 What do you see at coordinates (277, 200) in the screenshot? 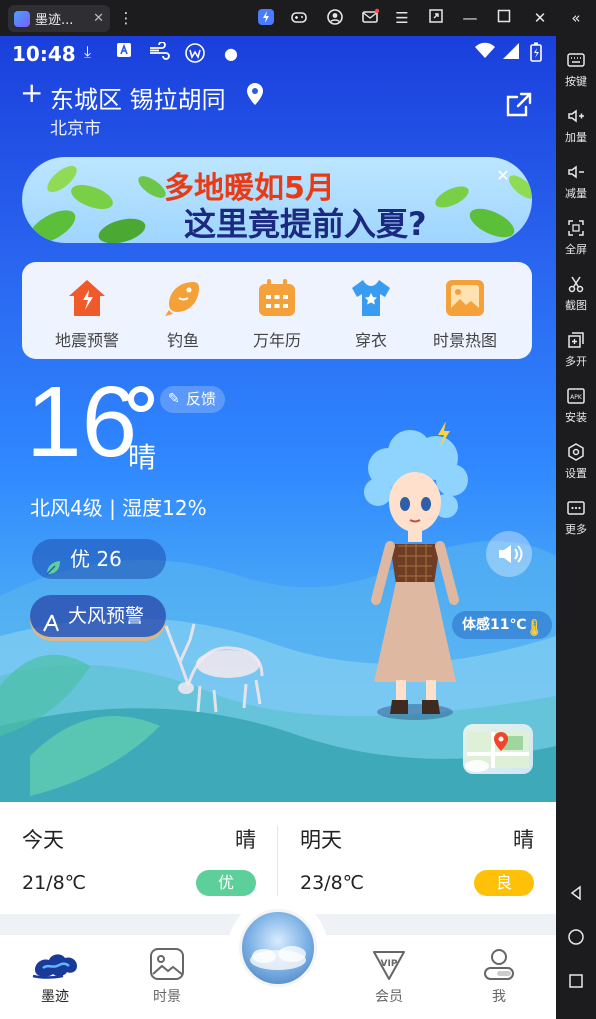
I see `promo-banner: 多地暖如5月 这里竟提前入夏? ✕` at bounding box center [277, 200].